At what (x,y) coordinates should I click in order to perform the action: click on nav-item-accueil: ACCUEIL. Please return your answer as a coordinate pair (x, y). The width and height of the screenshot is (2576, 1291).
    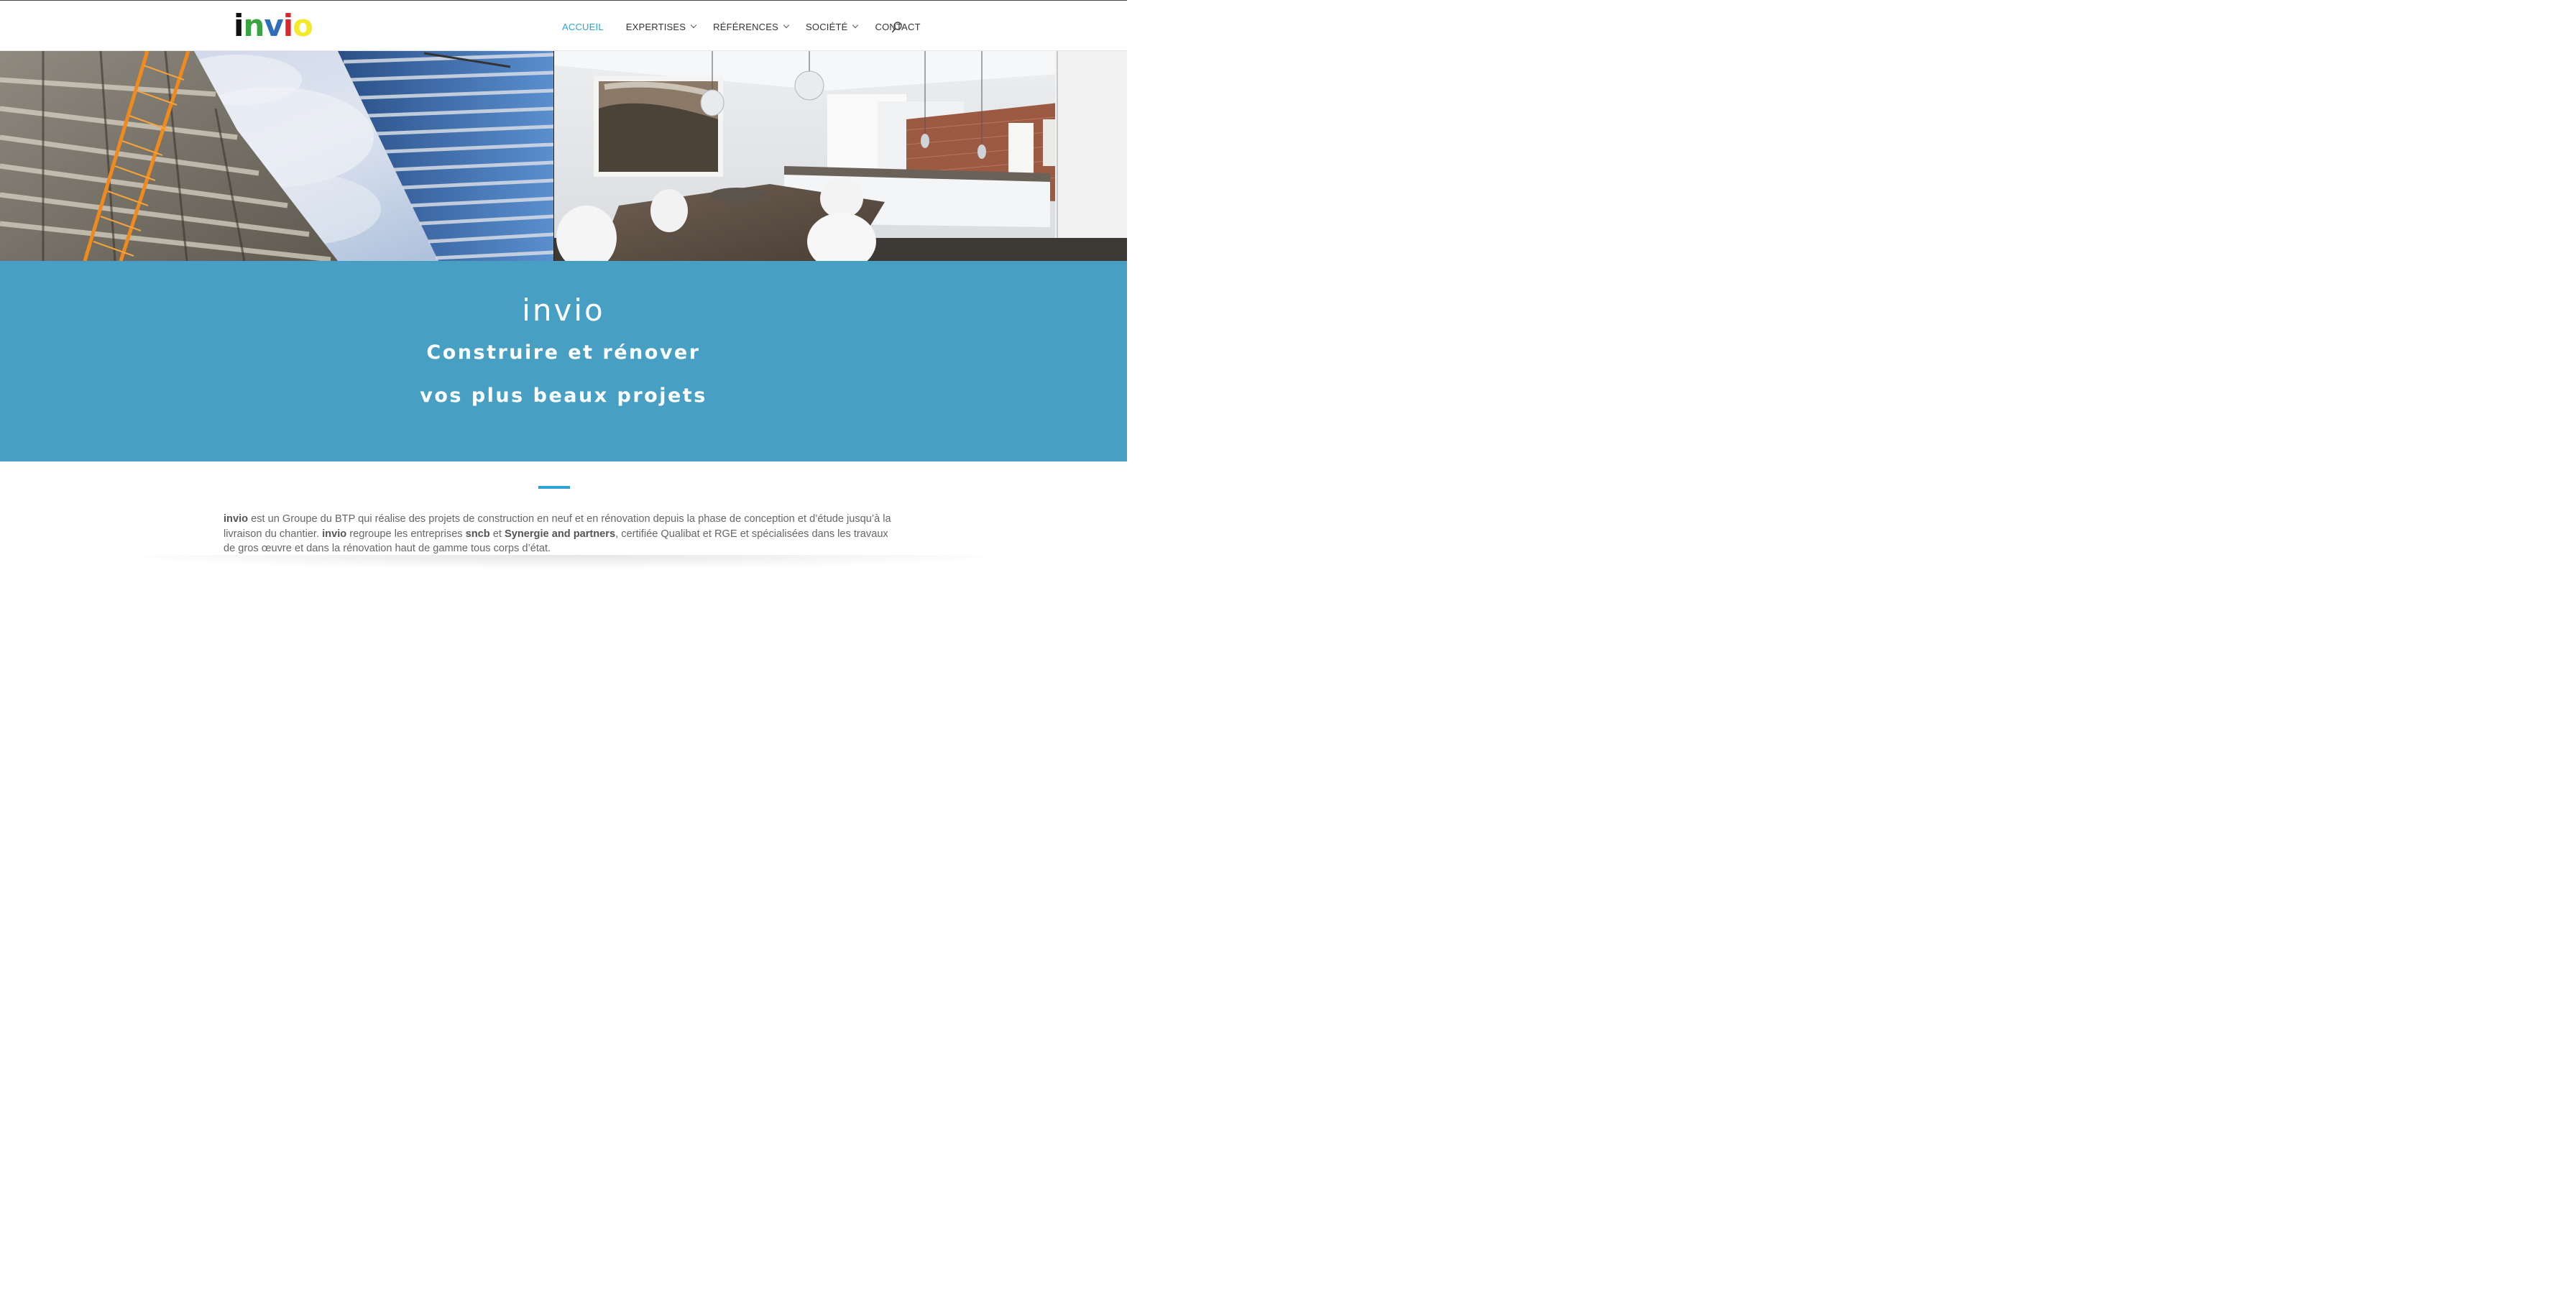
    Looking at the image, I should click on (583, 27).